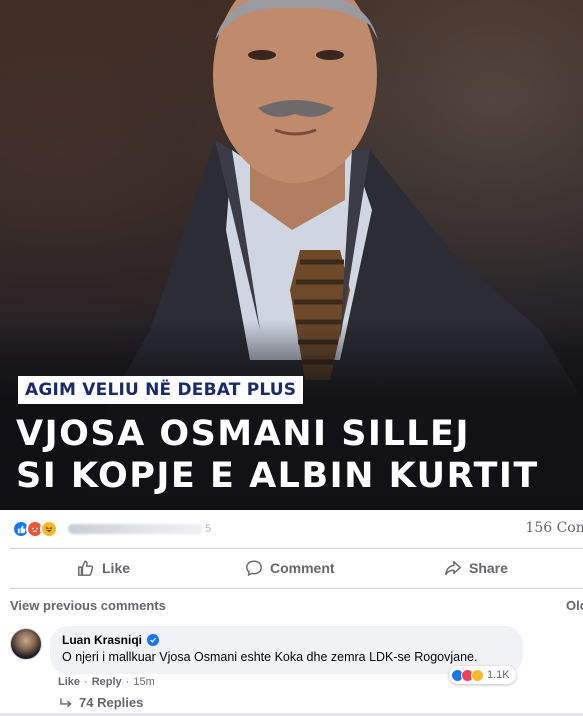 This screenshot has height=716, width=583. I want to click on reactors-names-blurred, so click(135, 529).